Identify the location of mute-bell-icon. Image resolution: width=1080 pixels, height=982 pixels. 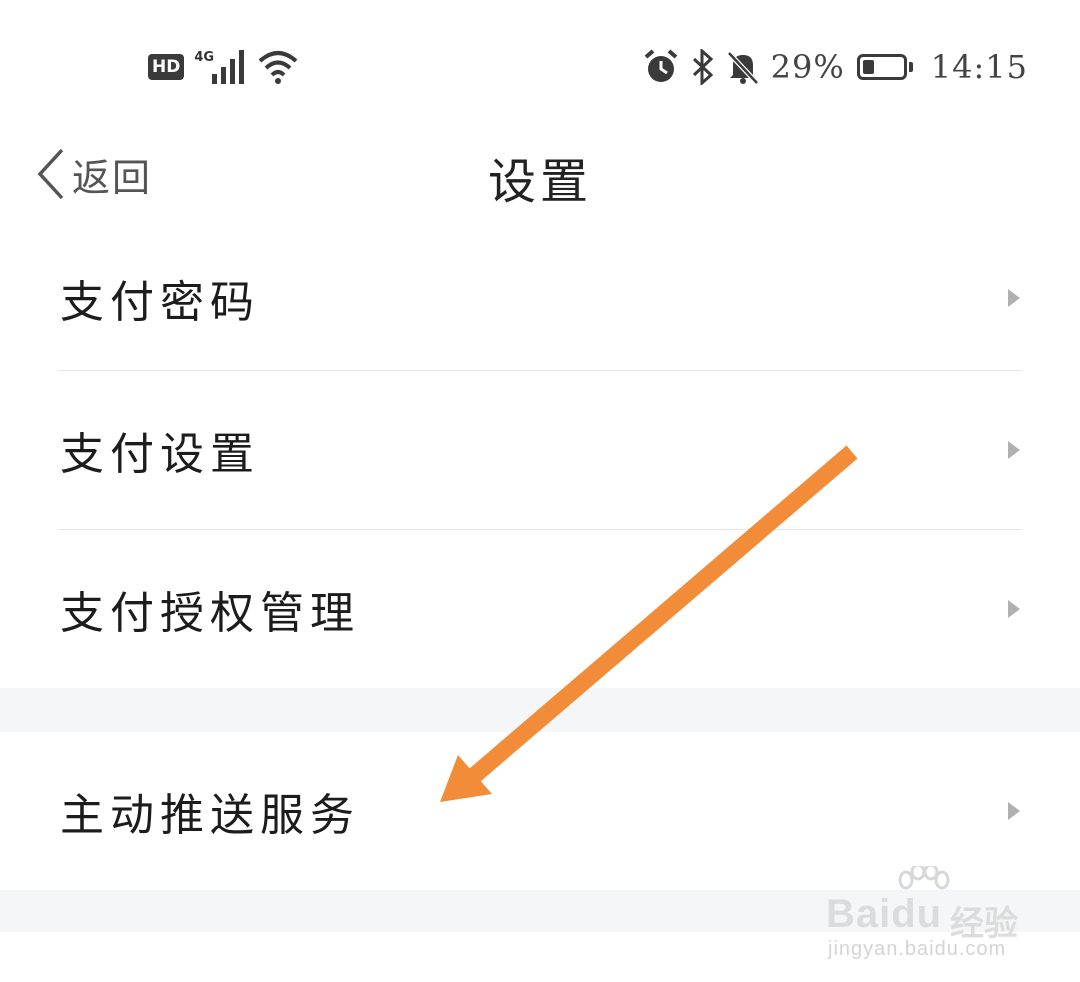
(742, 68).